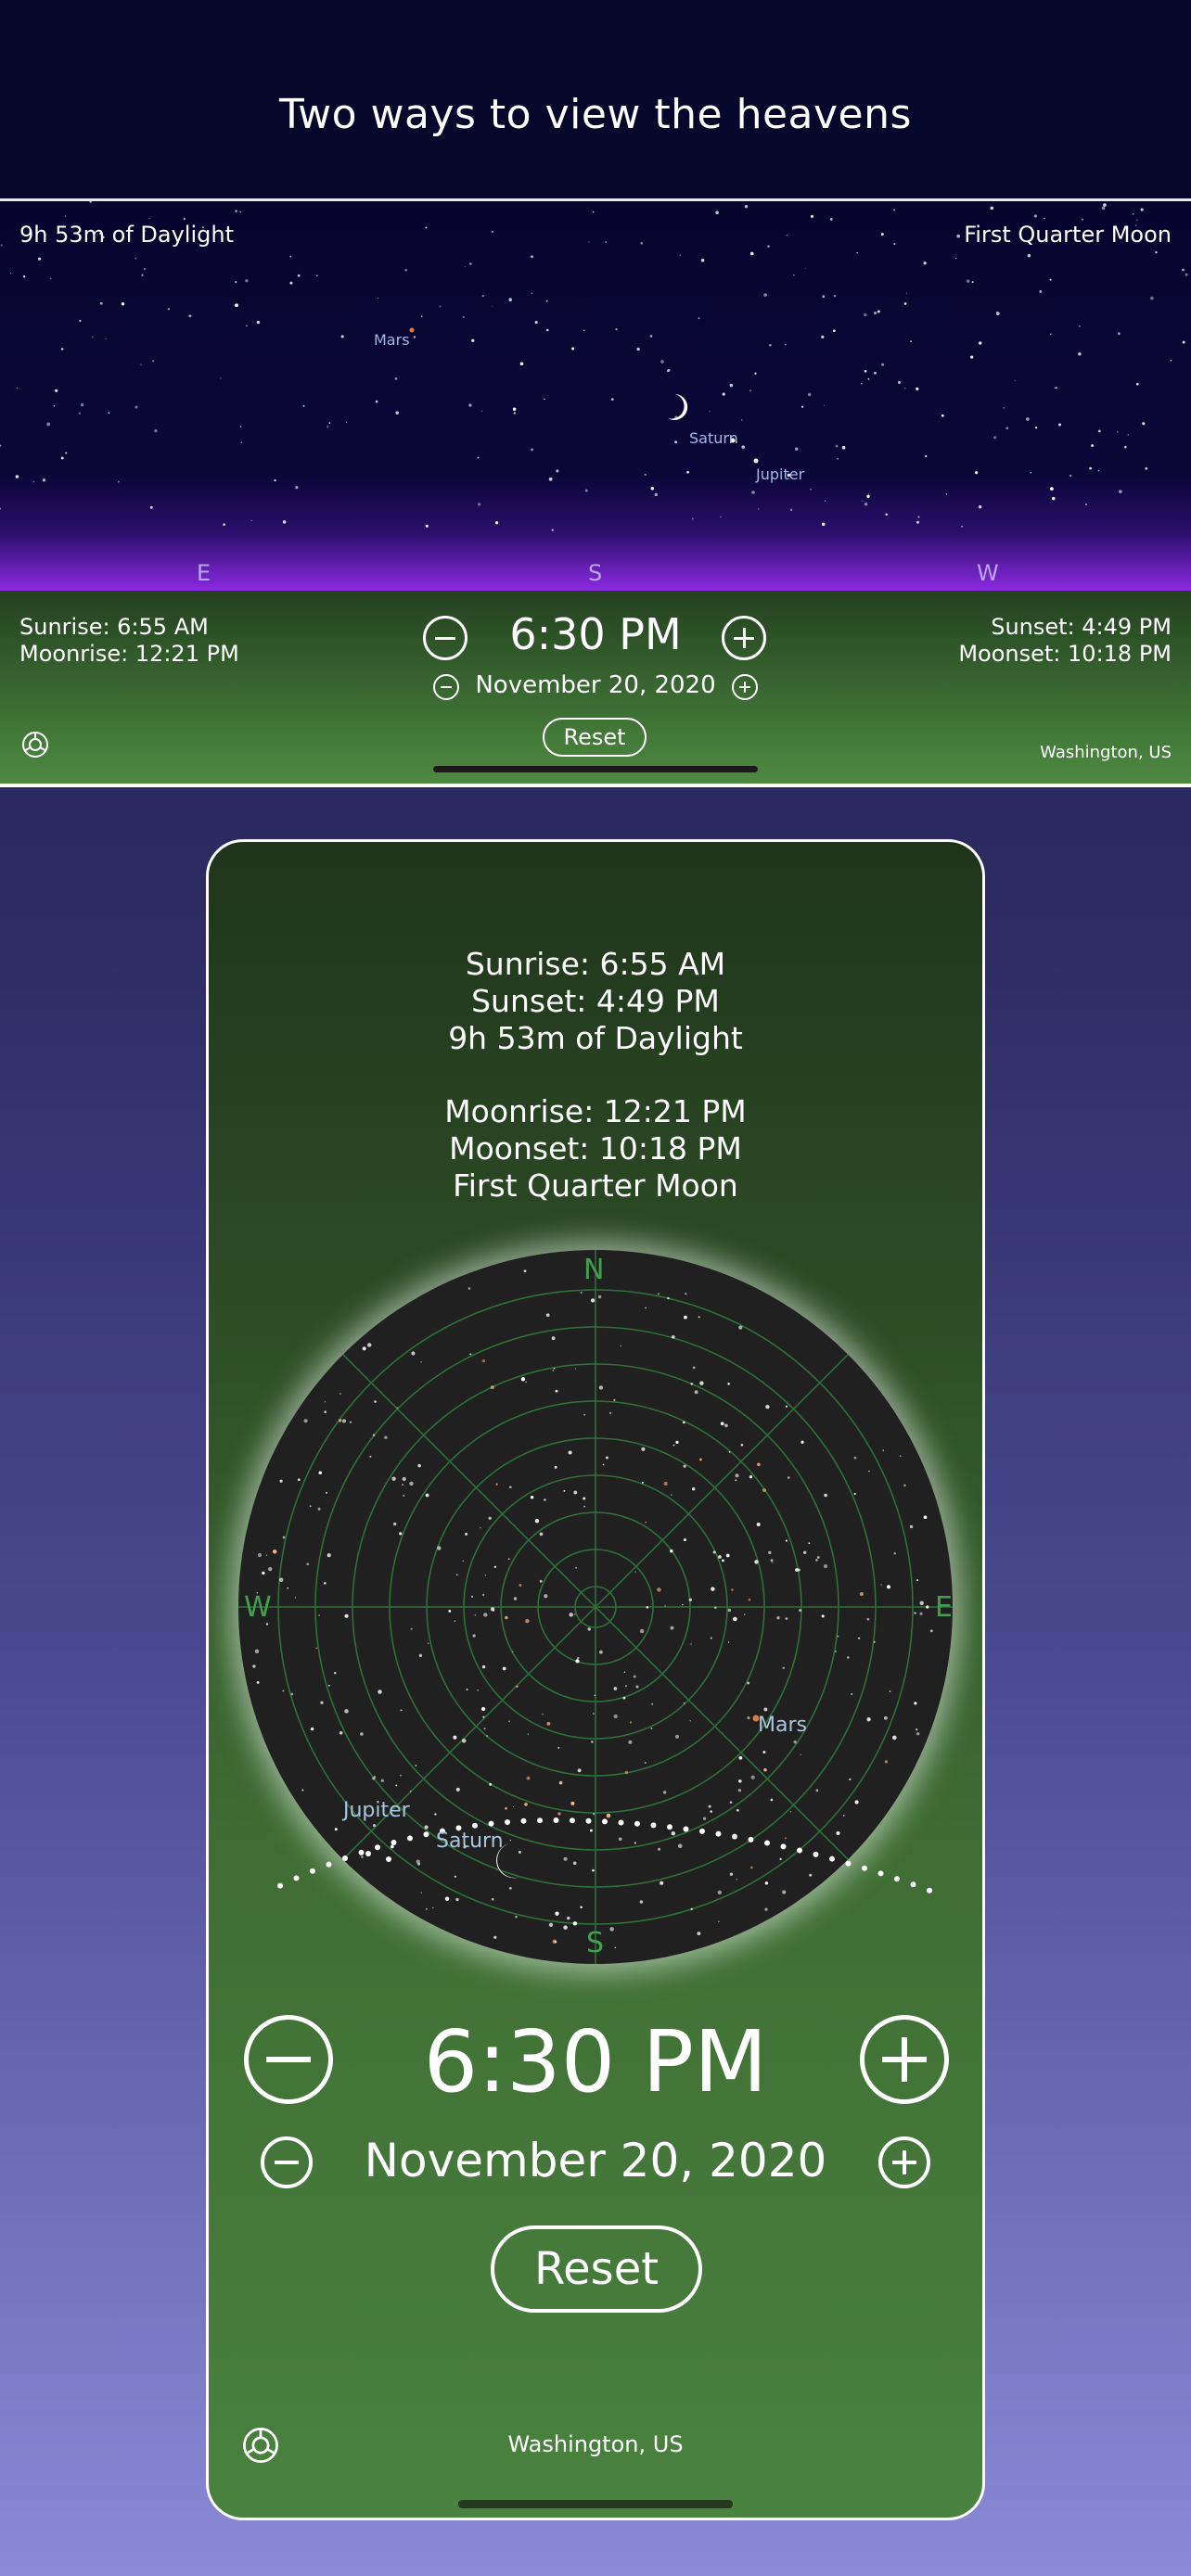  I want to click on star-field, so click(594, 366).